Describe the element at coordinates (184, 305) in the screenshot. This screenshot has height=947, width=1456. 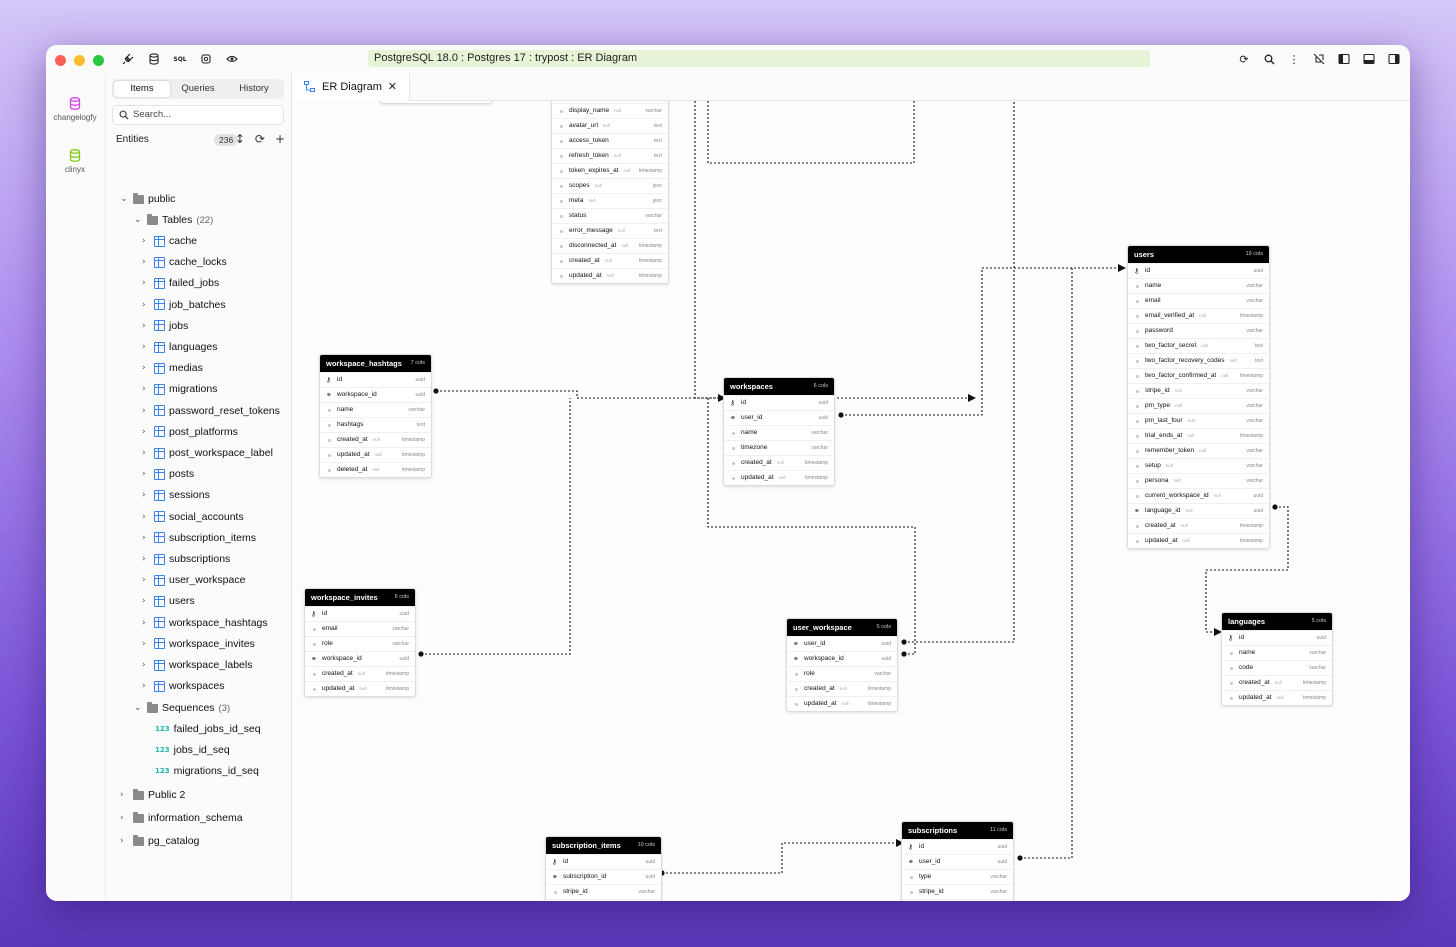
I see `table-item: › job_batches` at that location.